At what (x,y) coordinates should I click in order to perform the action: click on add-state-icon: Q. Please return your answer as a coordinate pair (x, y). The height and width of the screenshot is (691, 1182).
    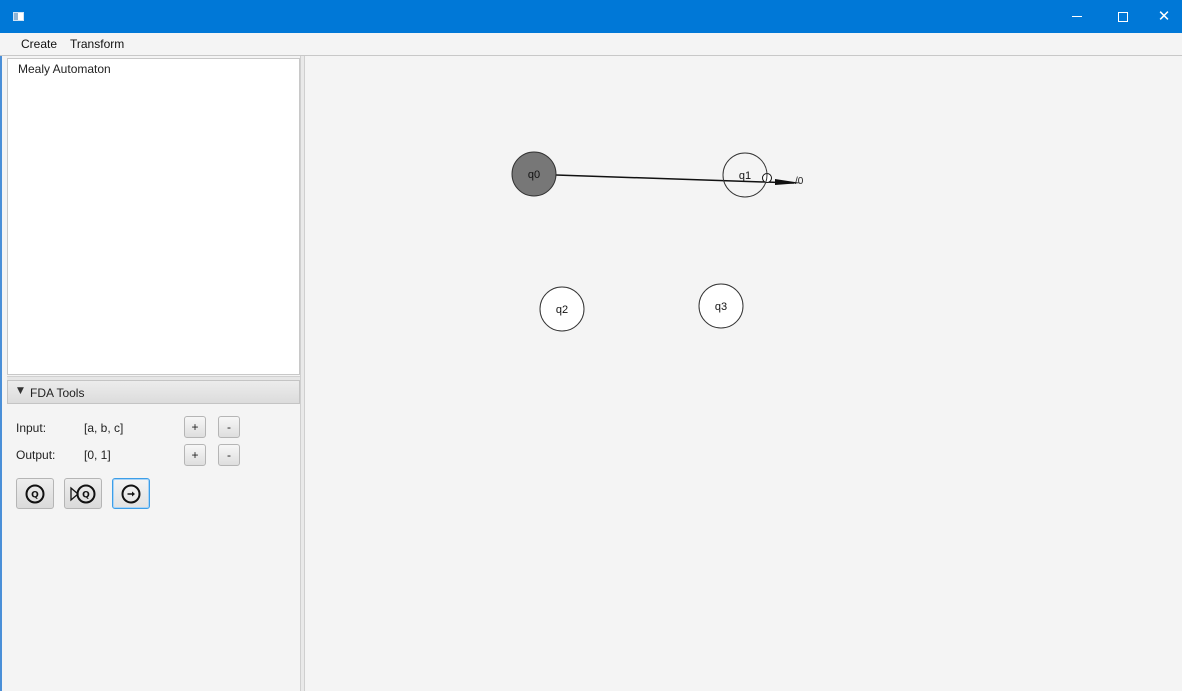
    Looking at the image, I should click on (35, 493).